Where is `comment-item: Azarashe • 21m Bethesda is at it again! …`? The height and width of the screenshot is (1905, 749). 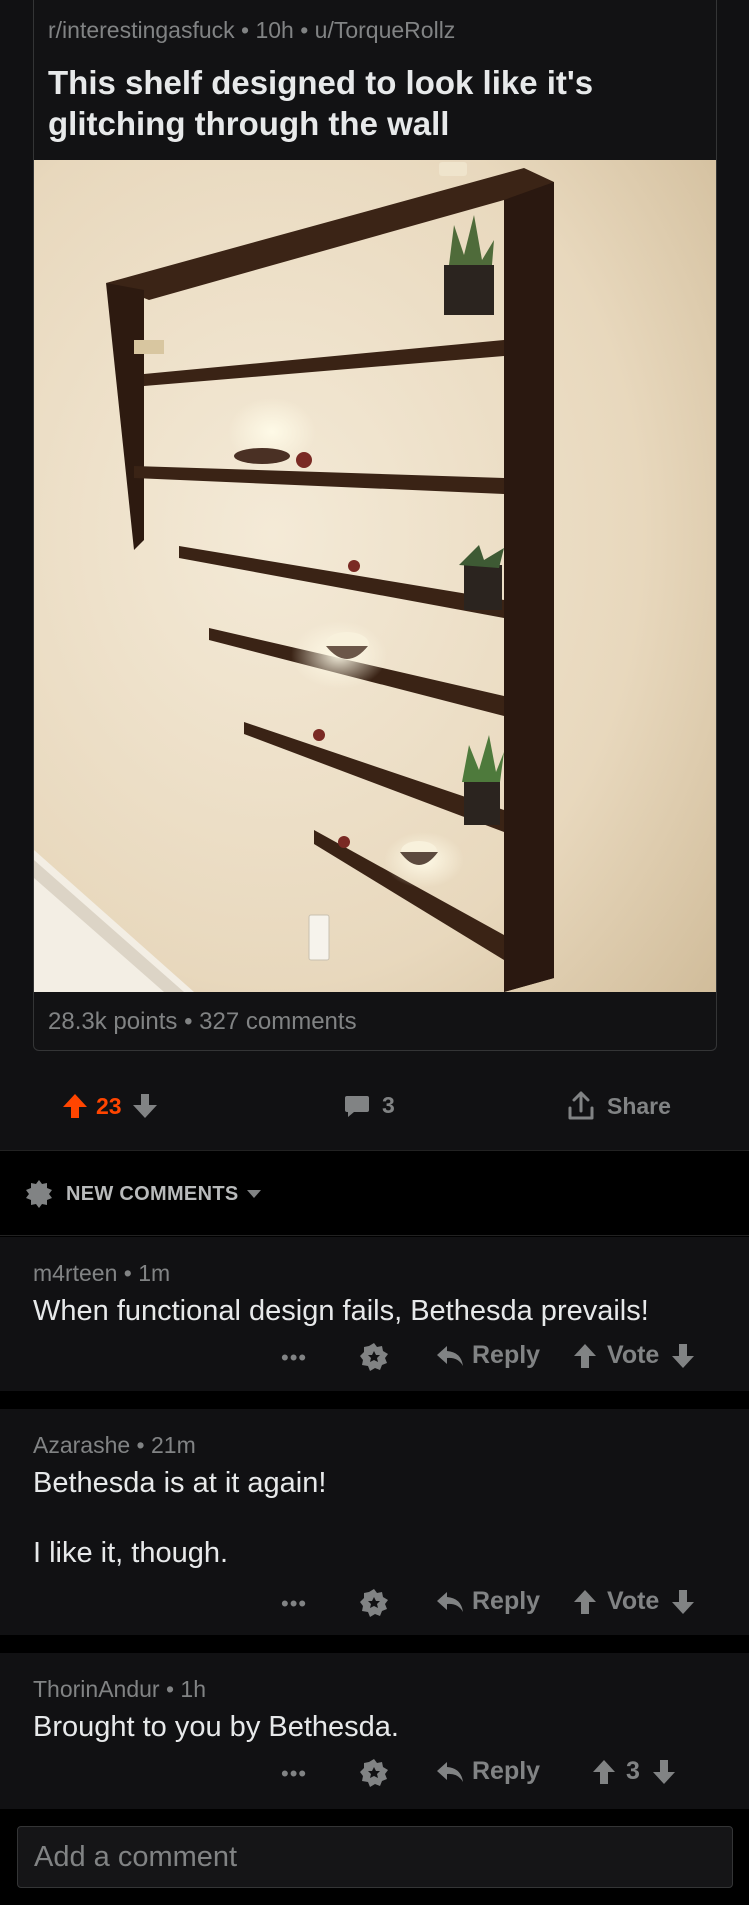
comment-item: Azarashe • 21m Bethesda is at it again! … is located at coordinates (374, 1522).